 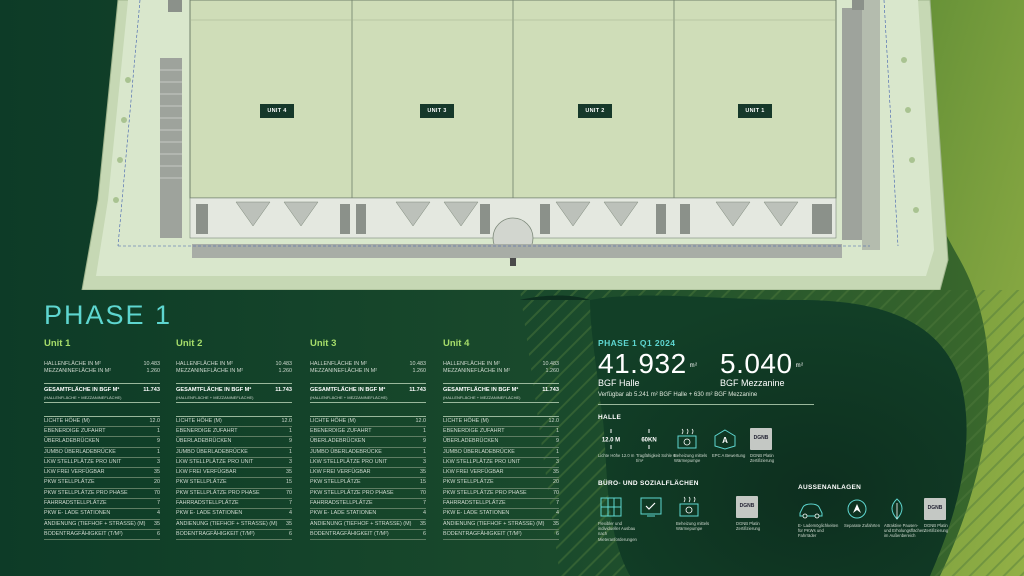 I want to click on area-totals: 41.932 m² BGF Halle 5.040 m² BGF Mezzanine, so click(x=720, y=368).